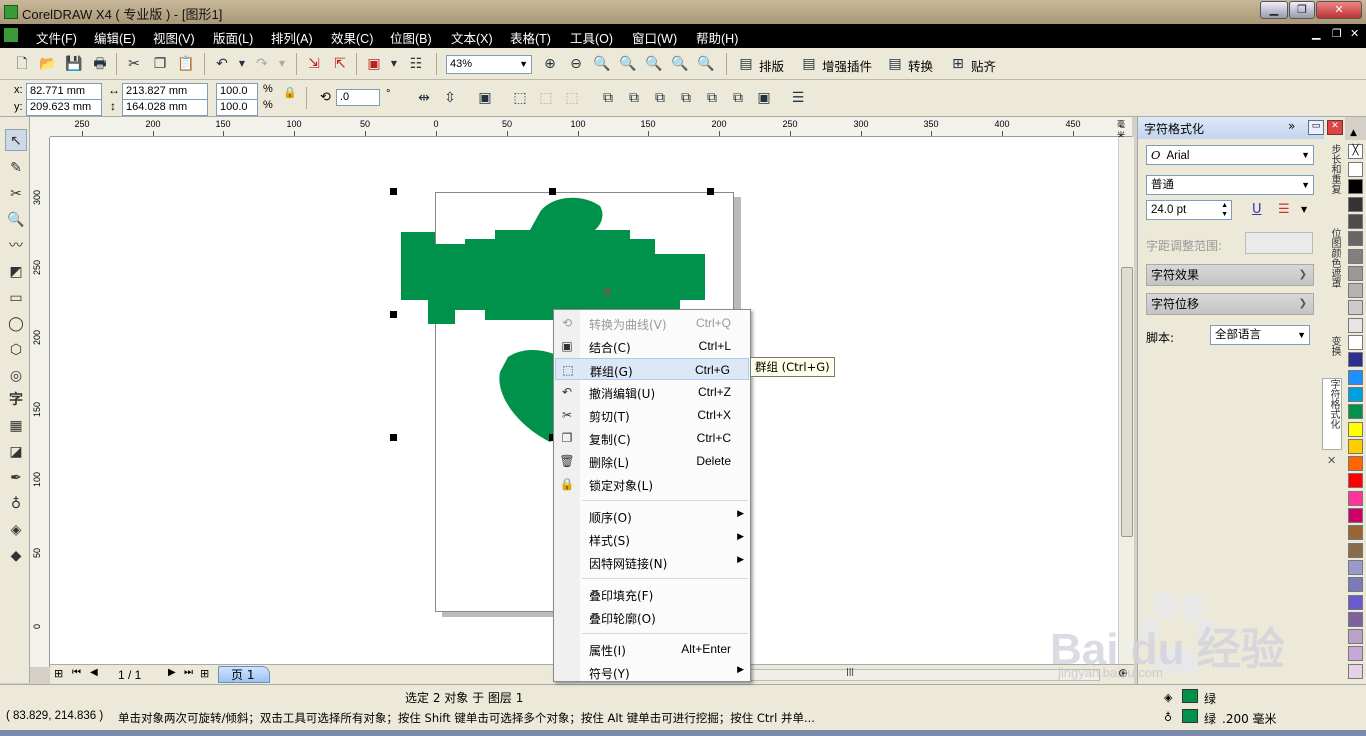 The width and height of the screenshot is (1366, 736). What do you see at coordinates (572, 98) in the screenshot?
I see `ungroup-all-toolbar-icon: ⬚` at bounding box center [572, 98].